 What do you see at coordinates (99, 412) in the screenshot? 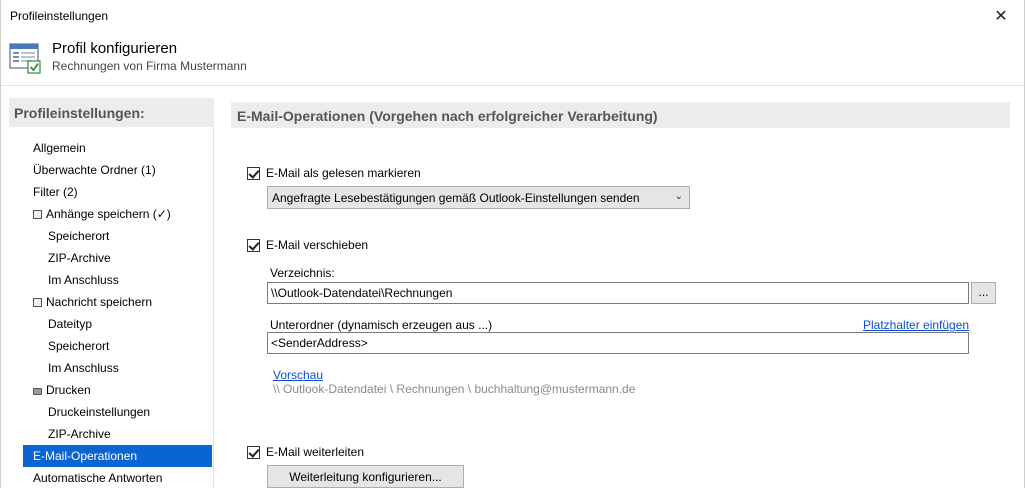
I see `sidebar-item-label: Druckeinstellungen` at bounding box center [99, 412].